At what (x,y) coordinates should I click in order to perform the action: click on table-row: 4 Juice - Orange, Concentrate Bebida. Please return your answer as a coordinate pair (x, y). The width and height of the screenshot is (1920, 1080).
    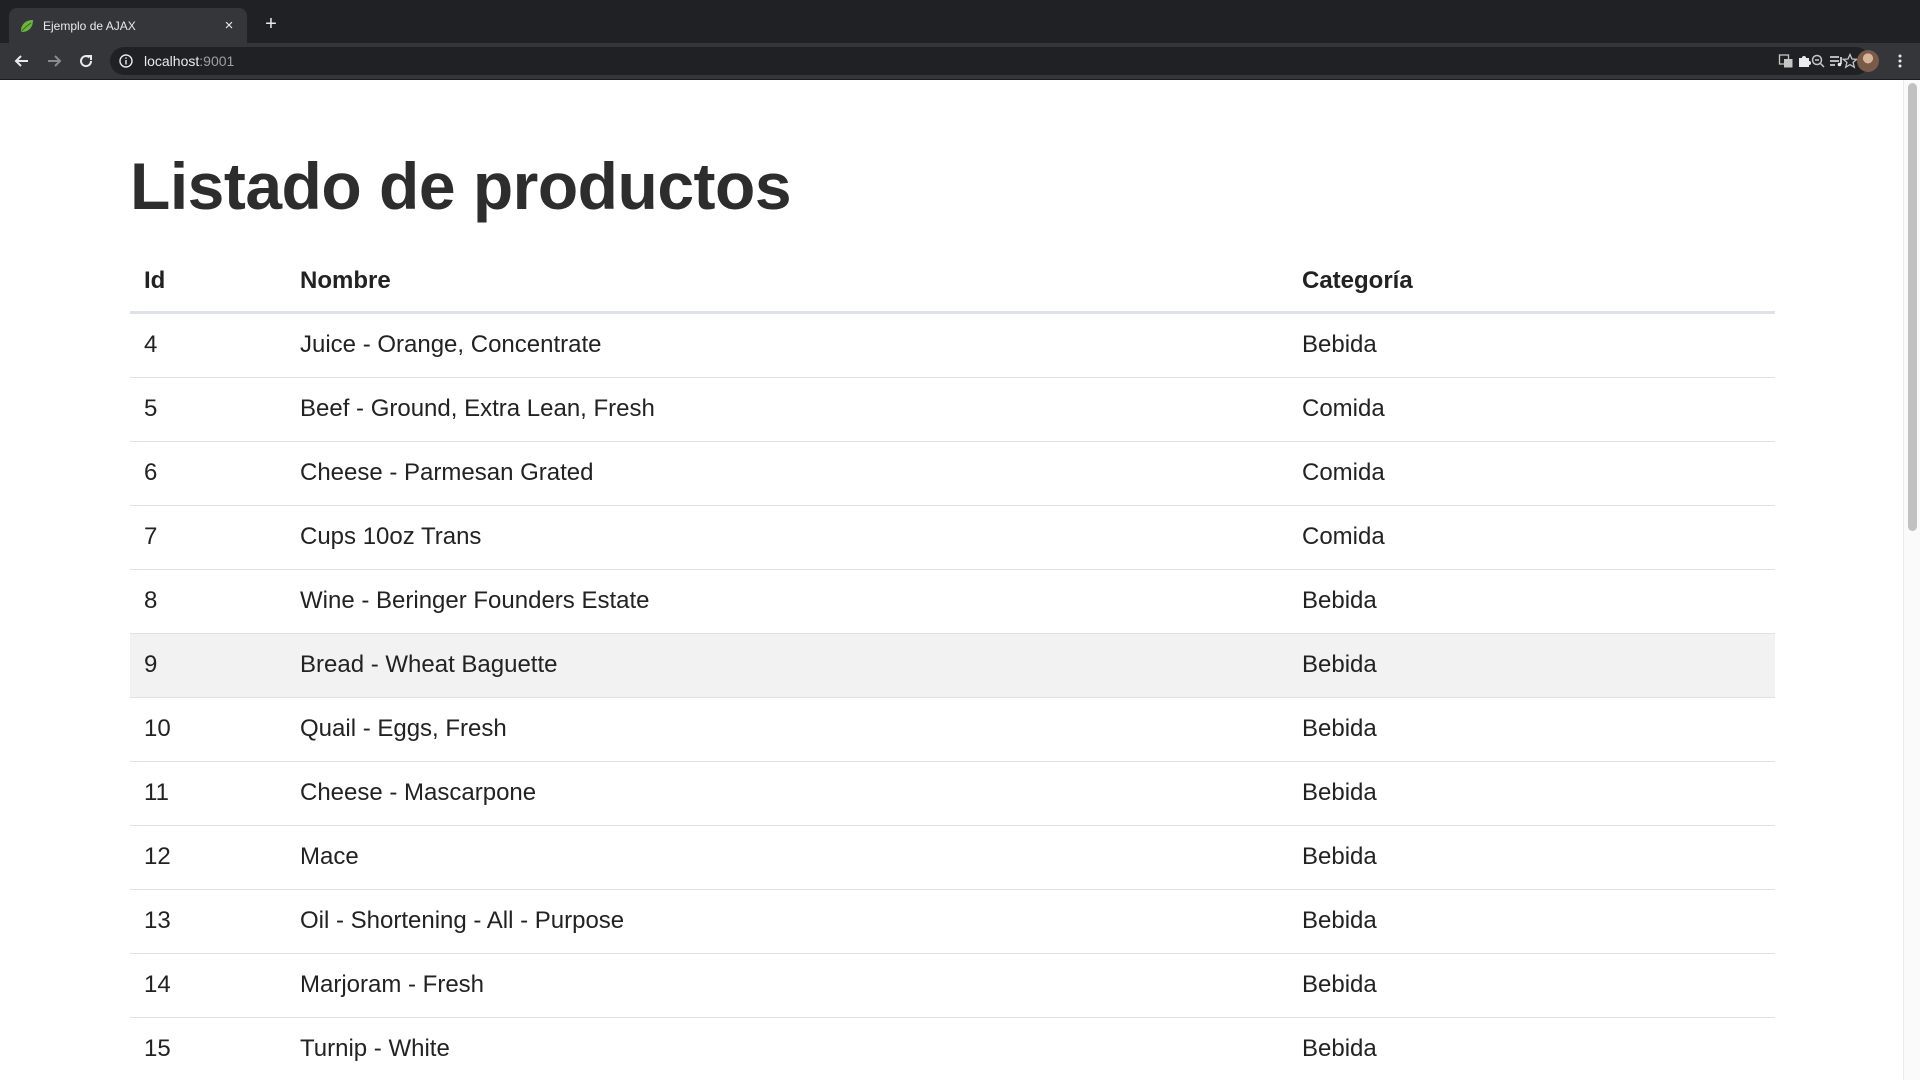
    Looking at the image, I should click on (952, 345).